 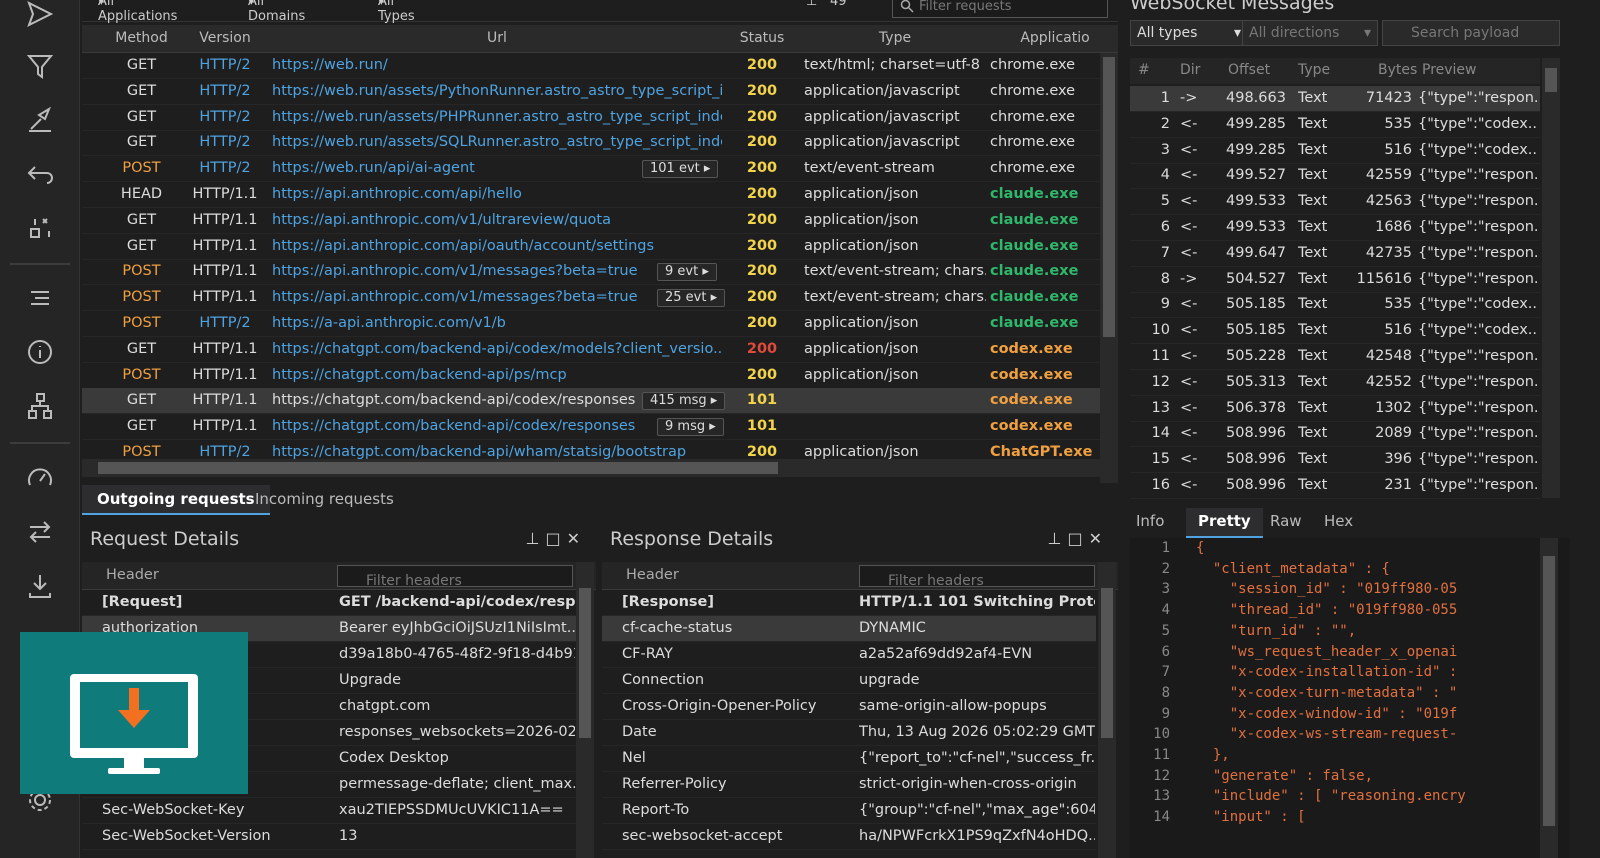 What do you see at coordinates (1189, 33) in the screenshot?
I see `types-dropdown: All types ▾` at bounding box center [1189, 33].